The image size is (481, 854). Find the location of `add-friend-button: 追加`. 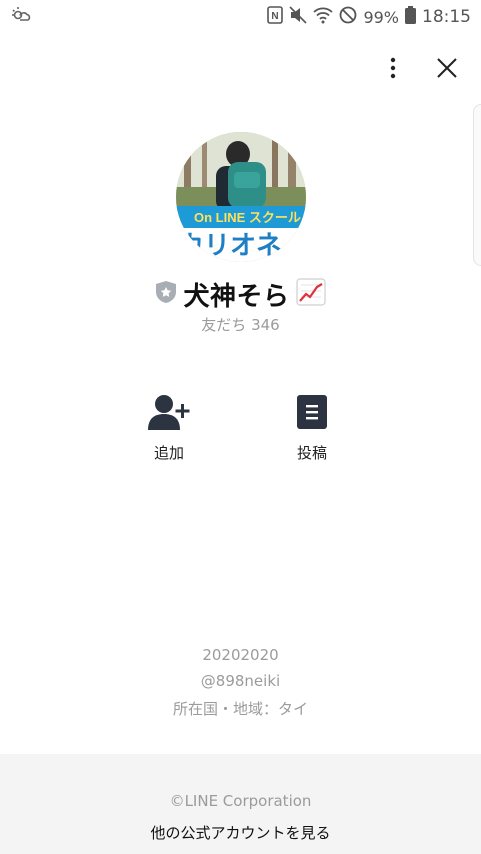

add-friend-button: 追加 is located at coordinates (169, 428).